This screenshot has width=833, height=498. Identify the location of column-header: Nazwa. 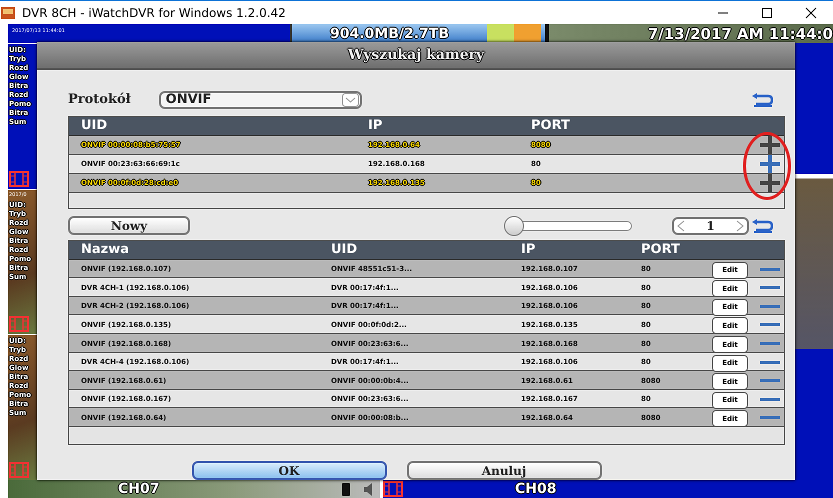
(105, 250).